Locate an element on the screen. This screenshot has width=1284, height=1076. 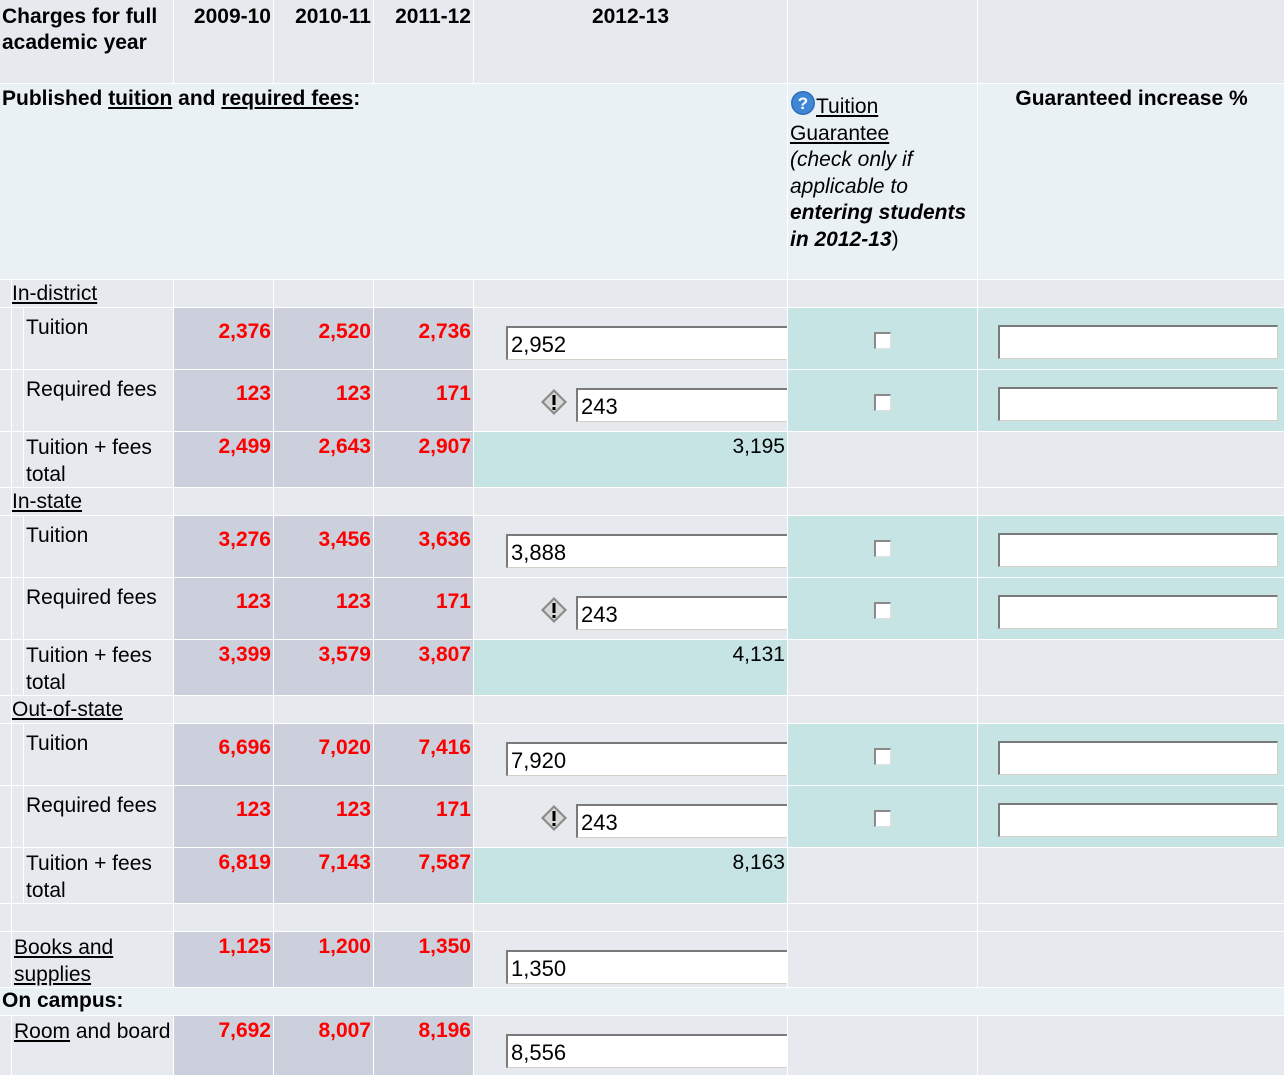
tuition-link: tuition is located at coordinates (140, 98).